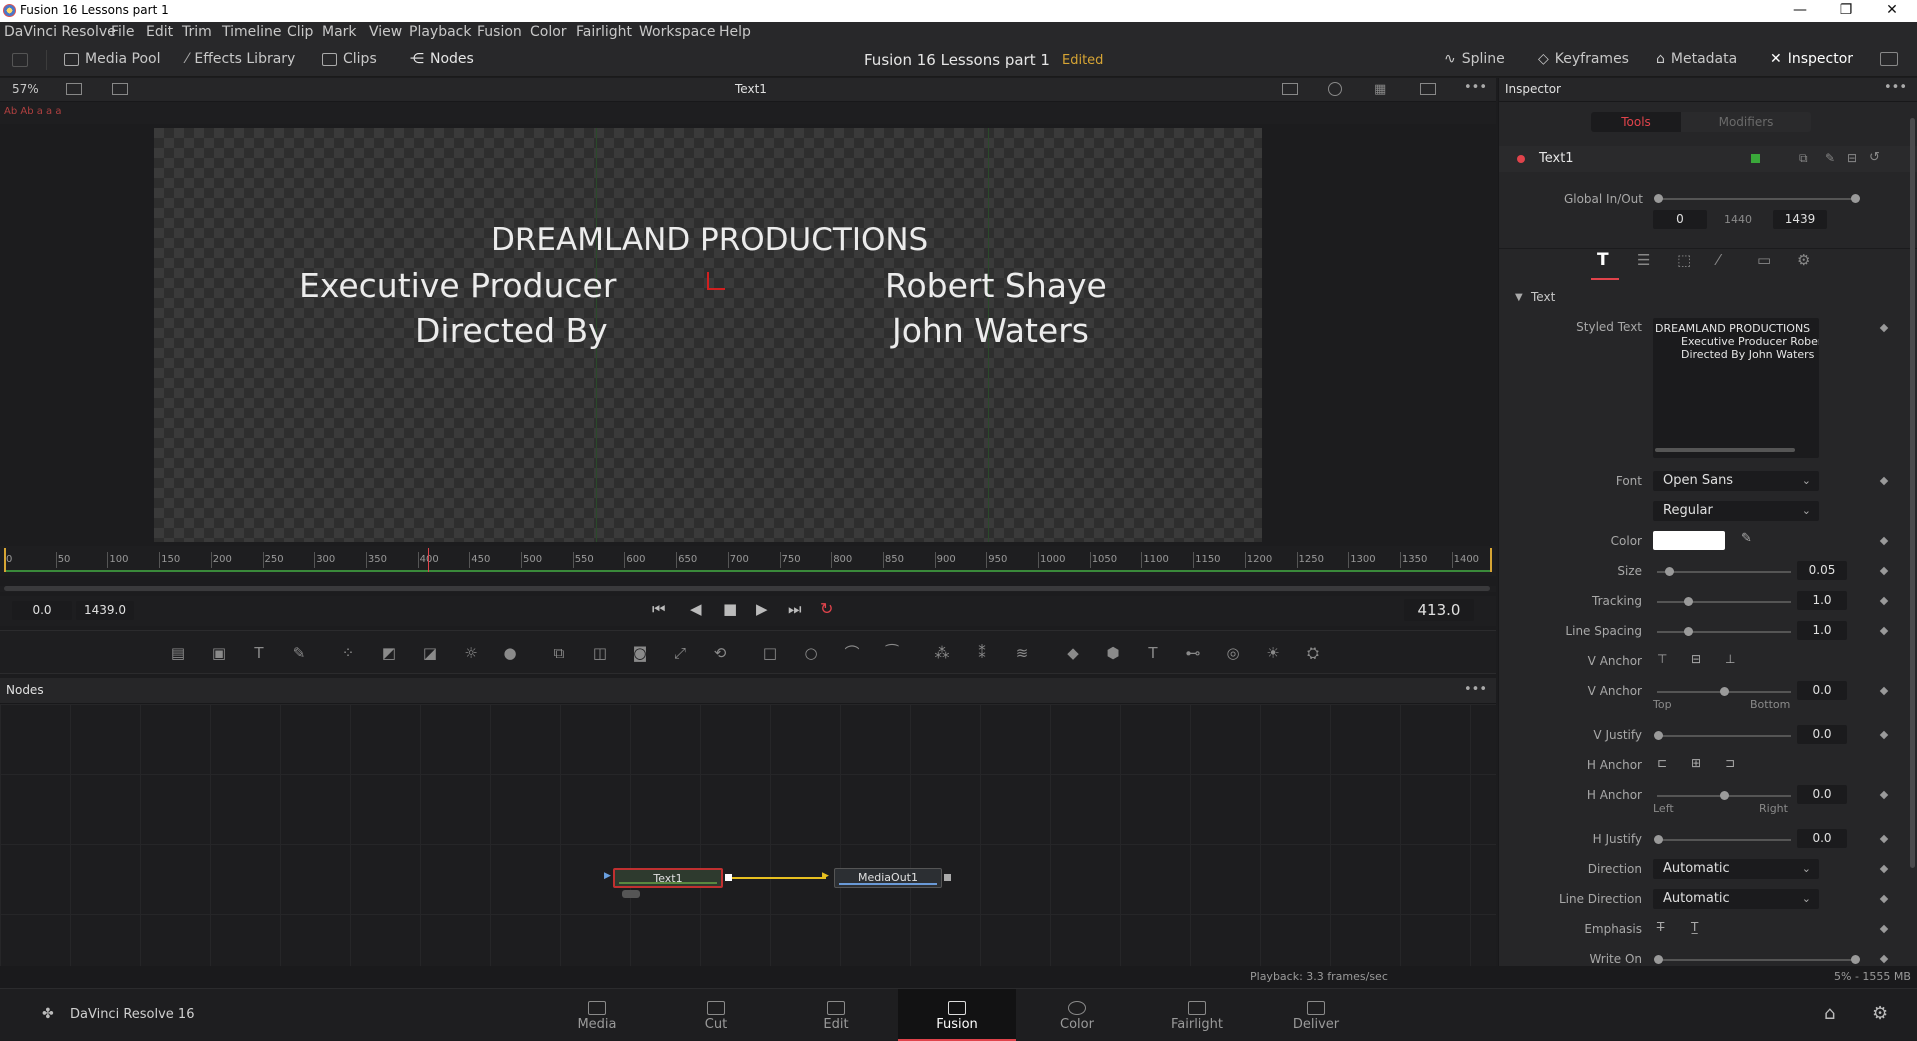 This screenshot has height=1041, width=1917. Describe the element at coordinates (716, 1015) in the screenshot. I see `page-cut: Cut` at that location.